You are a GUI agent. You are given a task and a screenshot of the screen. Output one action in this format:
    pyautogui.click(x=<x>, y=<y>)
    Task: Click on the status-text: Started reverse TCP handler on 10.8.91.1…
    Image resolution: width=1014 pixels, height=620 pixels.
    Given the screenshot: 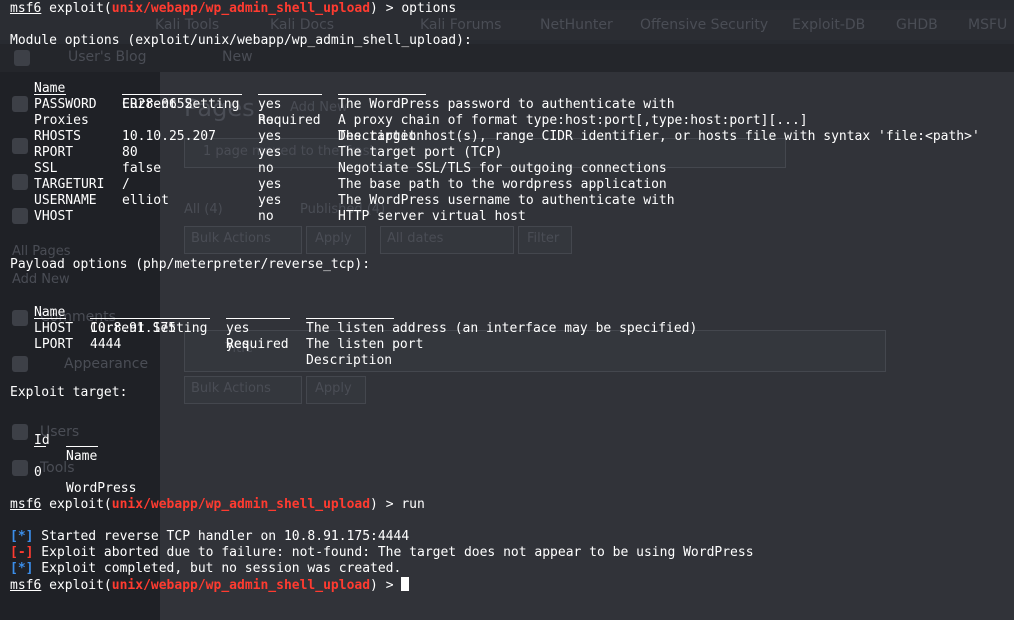 What is the action you would take?
    pyautogui.click(x=221, y=536)
    